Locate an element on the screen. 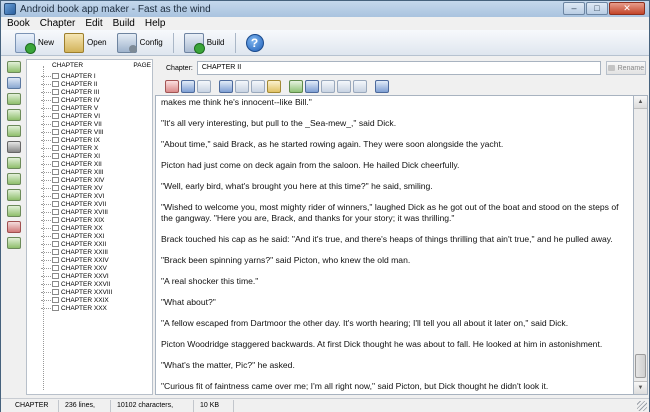 Image resolution: width=650 pixels, height=412 pixels. move-down-icon is located at coordinates (14, 131).